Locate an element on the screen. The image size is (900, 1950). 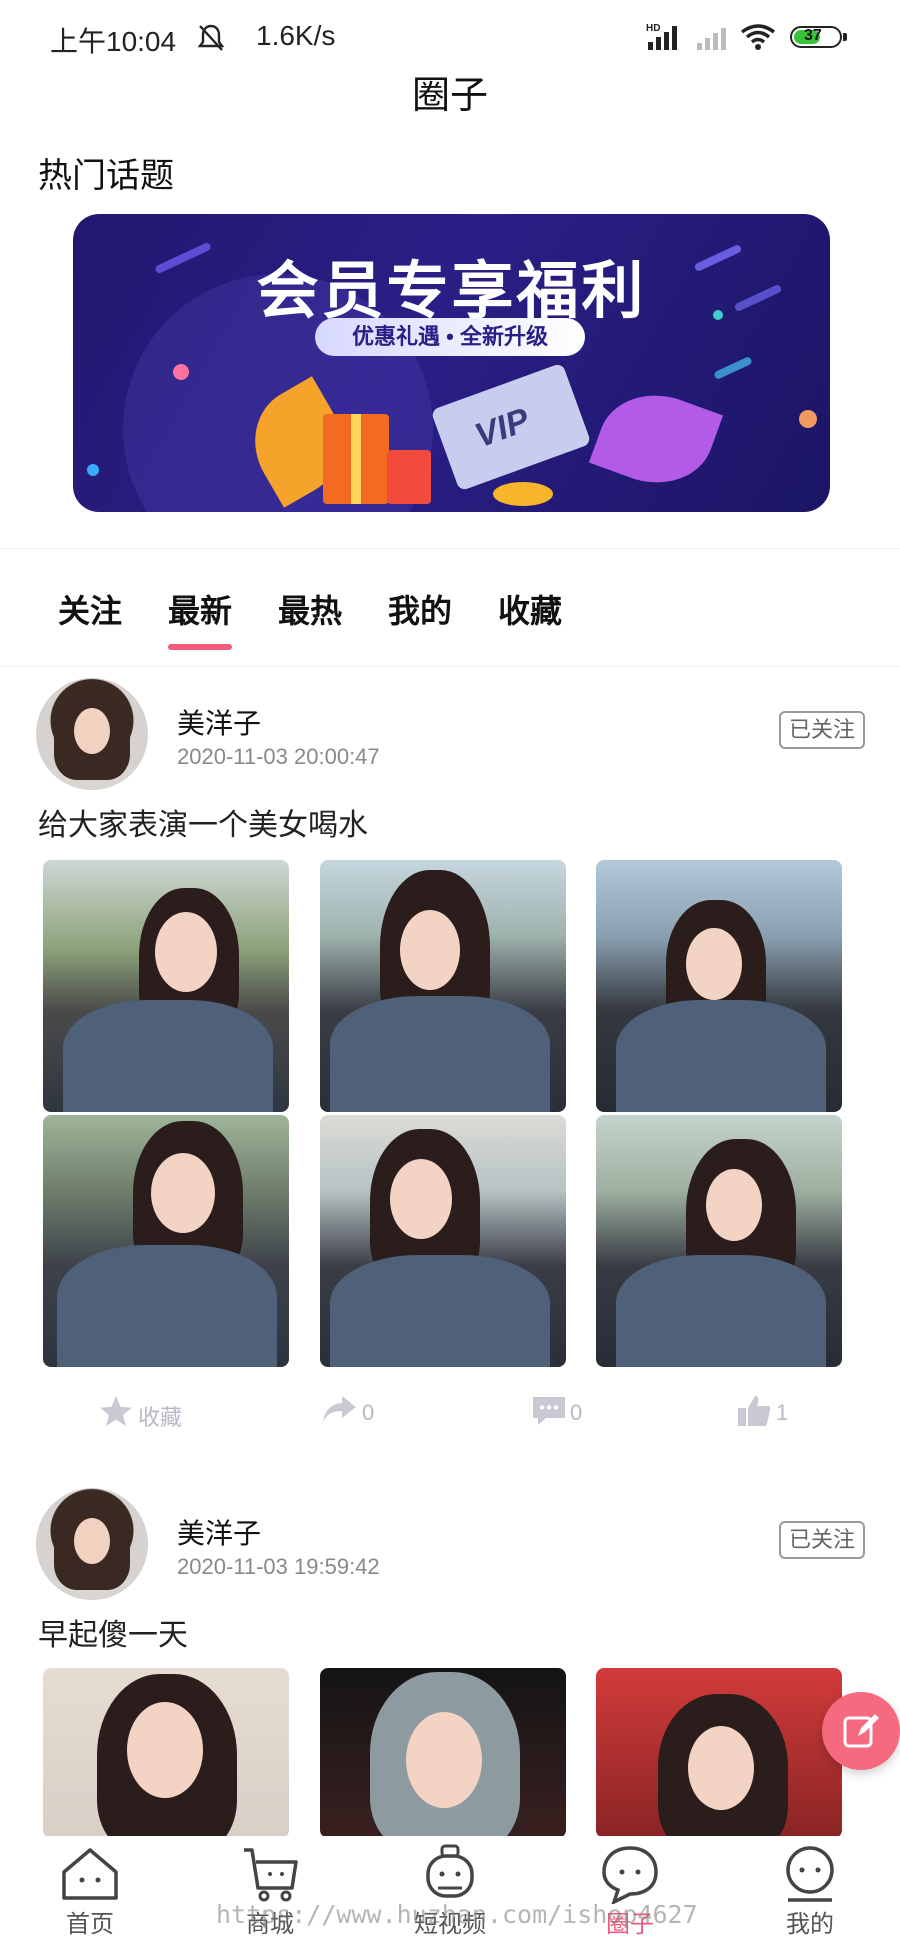
coins-icon is located at coordinates (523, 494).